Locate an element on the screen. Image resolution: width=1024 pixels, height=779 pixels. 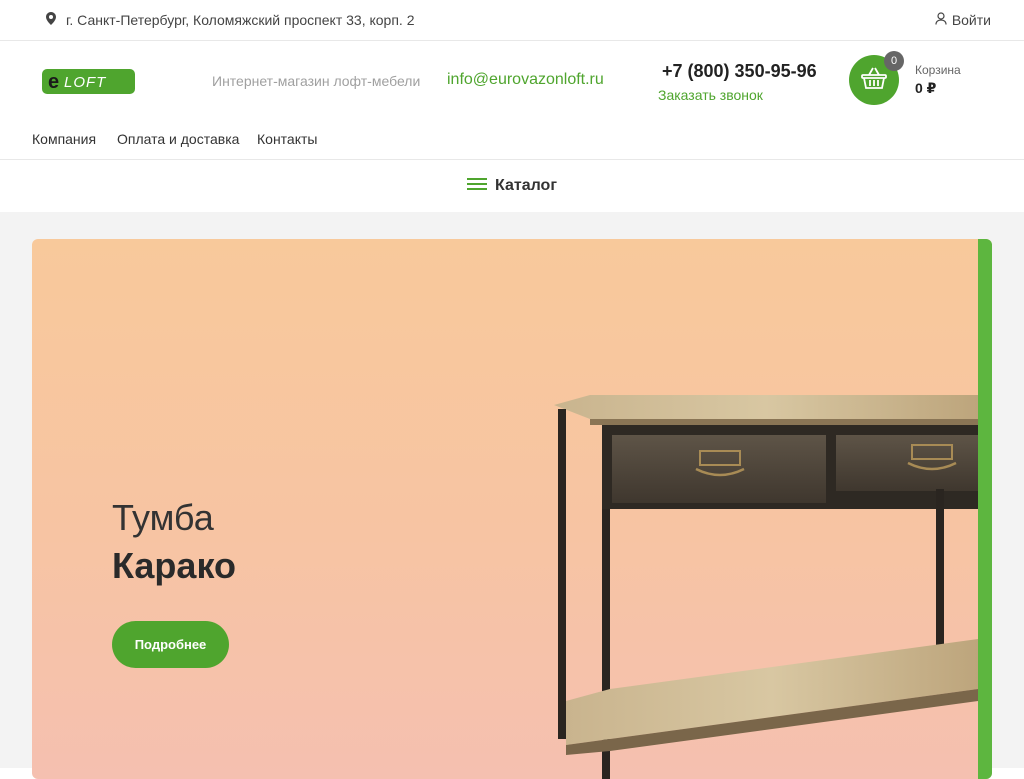
svg-text: e is located at coordinates (53, 82).